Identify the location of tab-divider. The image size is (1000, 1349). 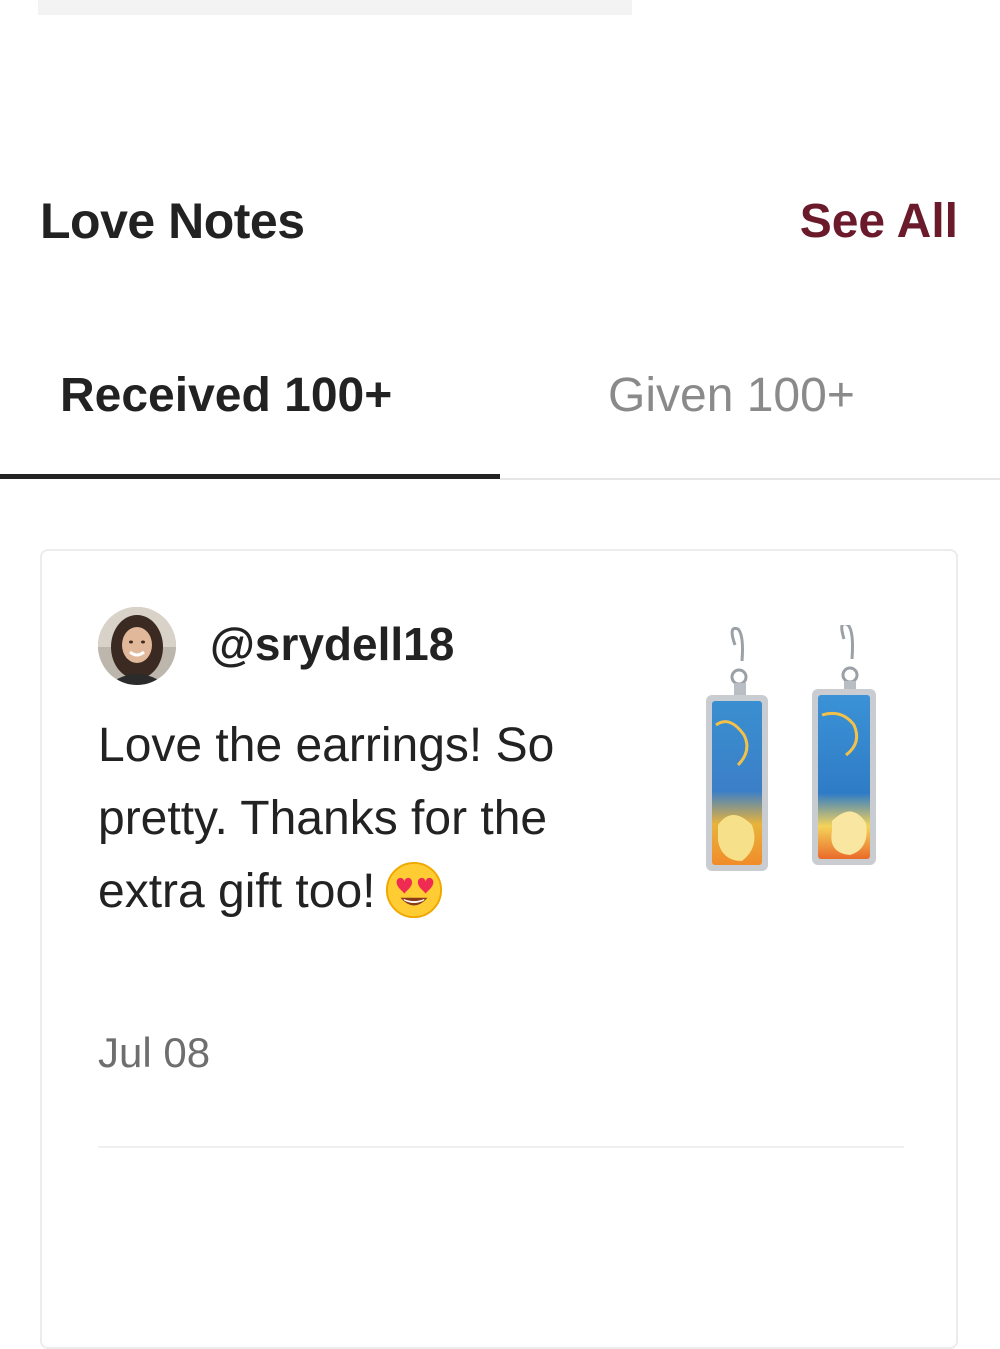
(750, 479).